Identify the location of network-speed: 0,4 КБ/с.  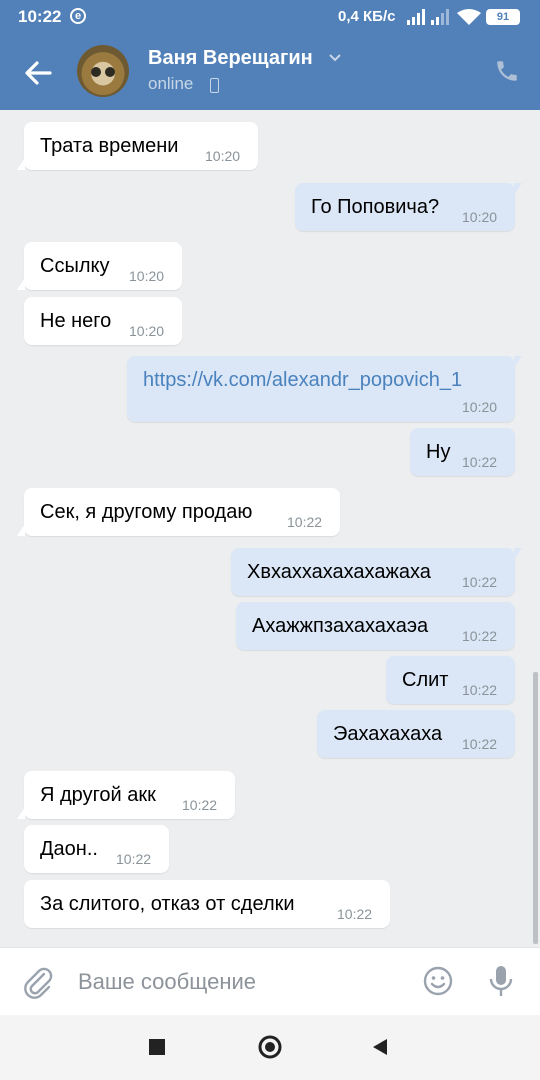
(367, 16).